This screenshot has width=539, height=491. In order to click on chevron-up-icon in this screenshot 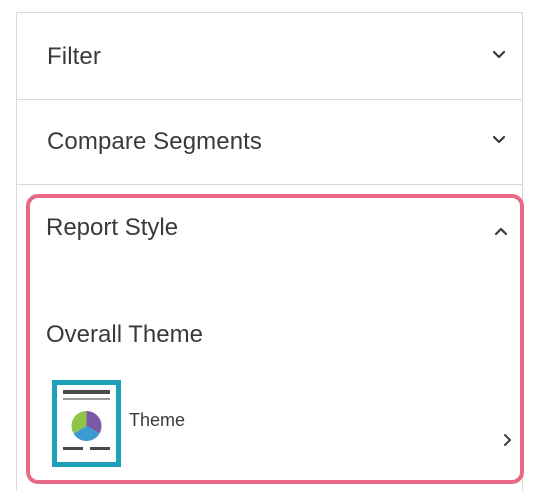, I will do `click(501, 231)`.